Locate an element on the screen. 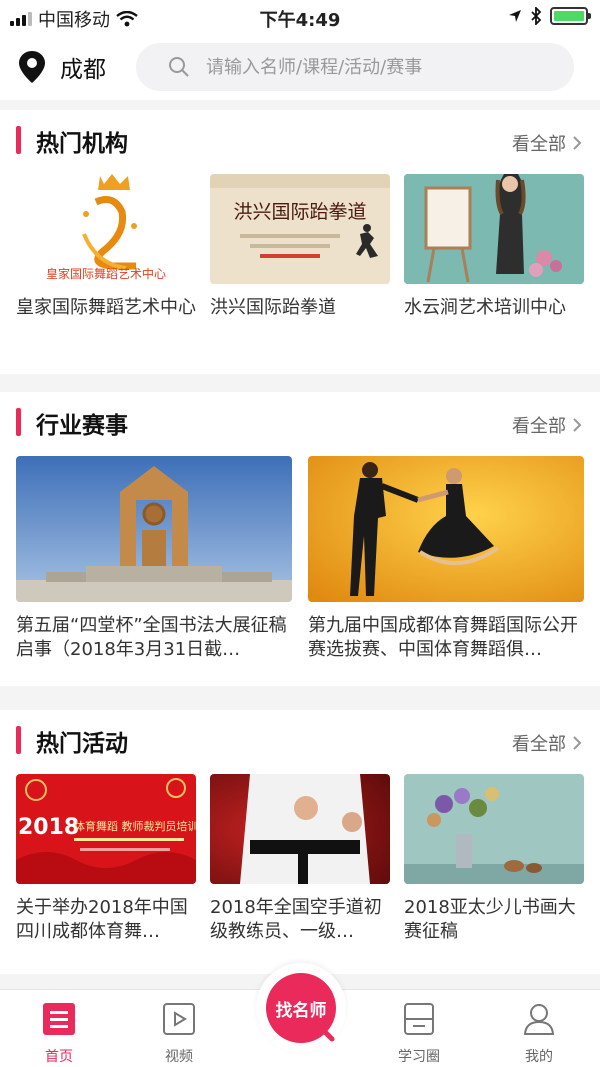 The height and width of the screenshot is (1067, 600). institution-banner-image: 洪兴国际跆拳道 is located at coordinates (300, 229).